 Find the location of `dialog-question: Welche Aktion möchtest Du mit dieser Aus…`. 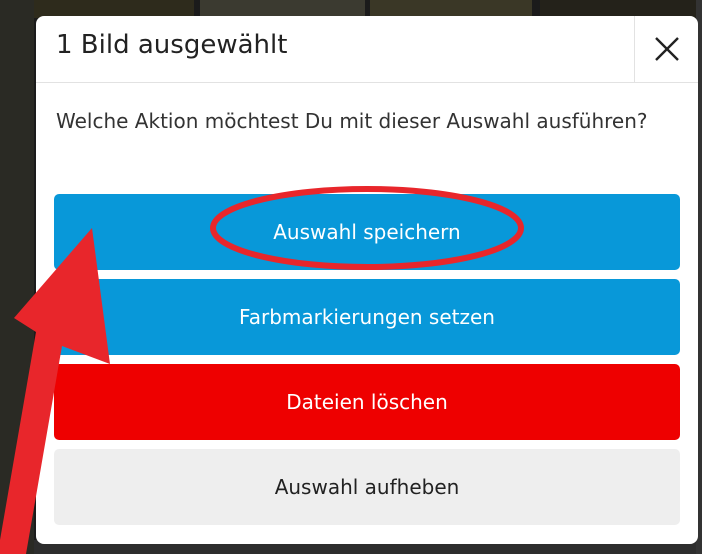

dialog-question: Welche Aktion möchtest Du mit dieser Aus… is located at coordinates (352, 121).